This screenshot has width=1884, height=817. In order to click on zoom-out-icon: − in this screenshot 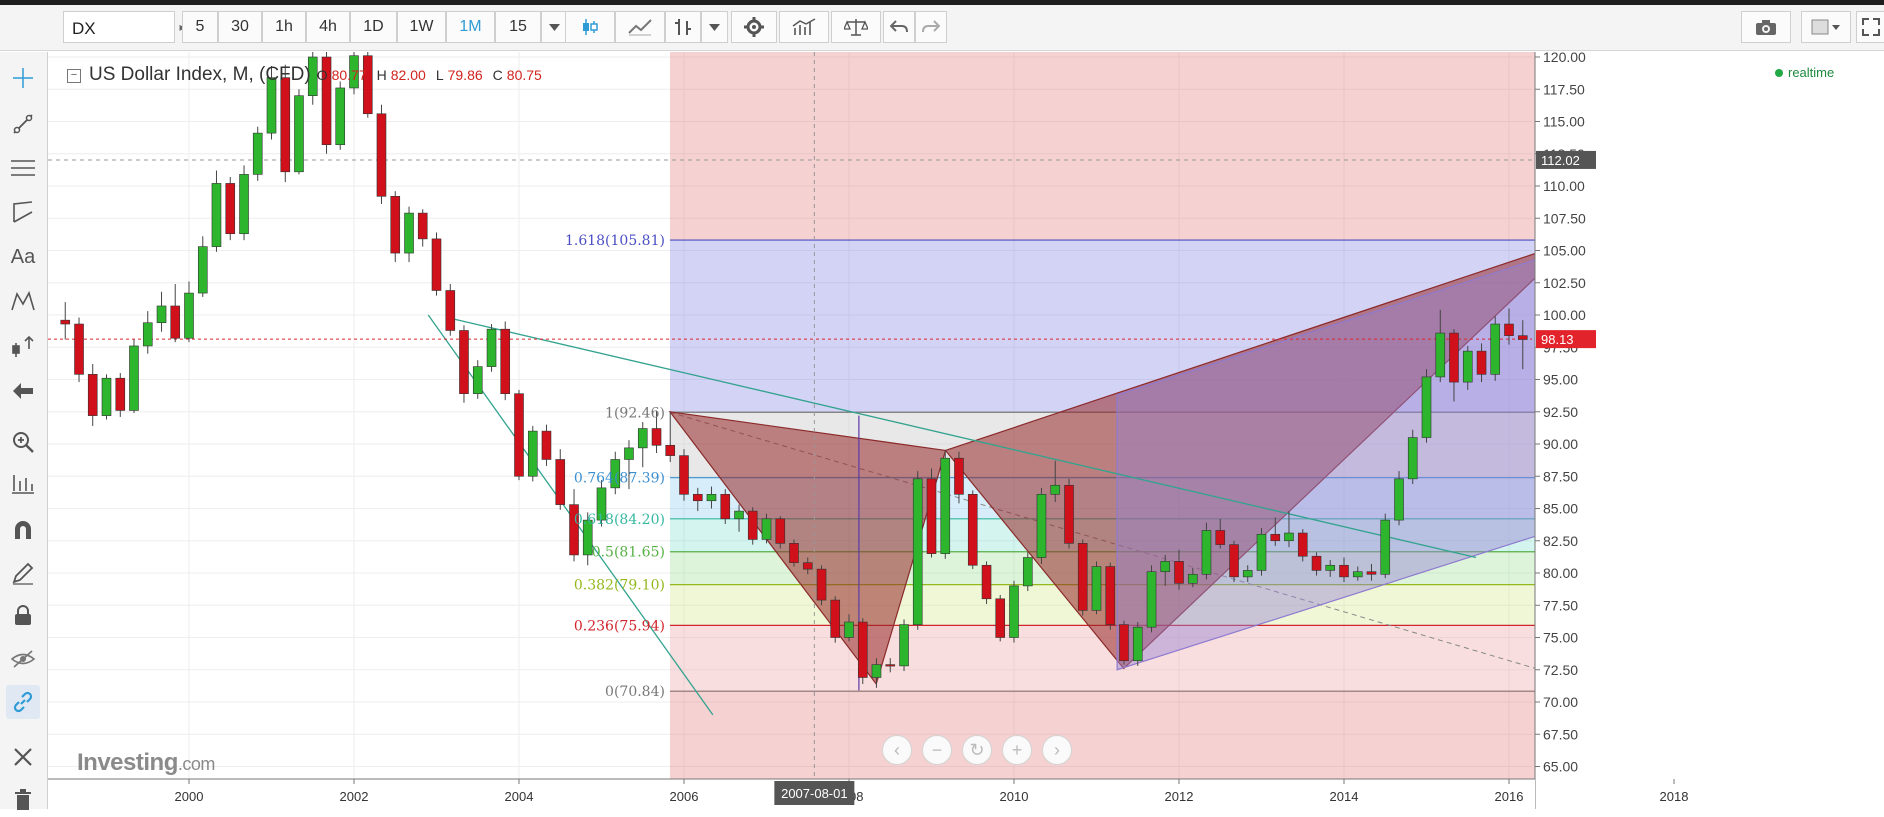, I will do `click(937, 750)`.